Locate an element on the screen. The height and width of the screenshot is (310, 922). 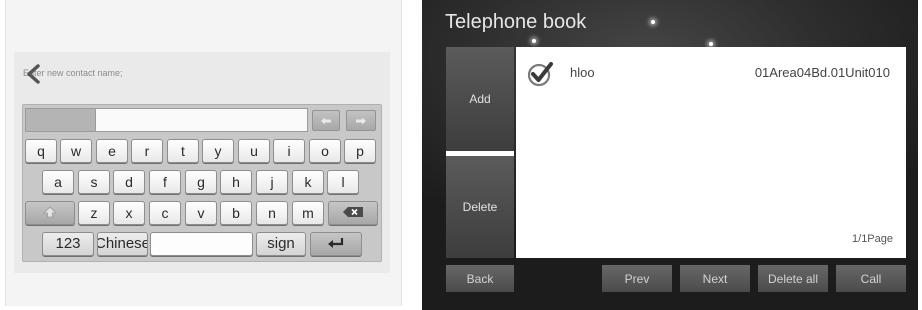
language-key: Chinese is located at coordinates (122, 244).